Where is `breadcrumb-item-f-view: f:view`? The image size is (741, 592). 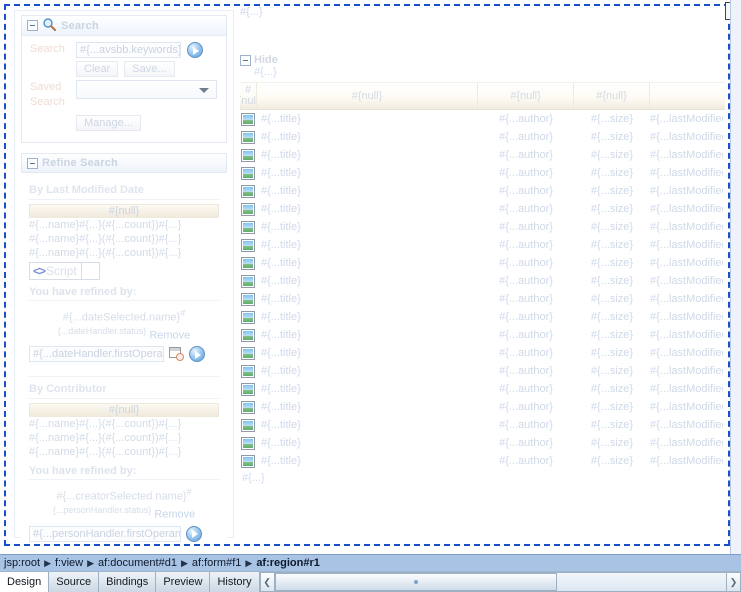
breadcrumb-item-f-view: f:view is located at coordinates (69, 563).